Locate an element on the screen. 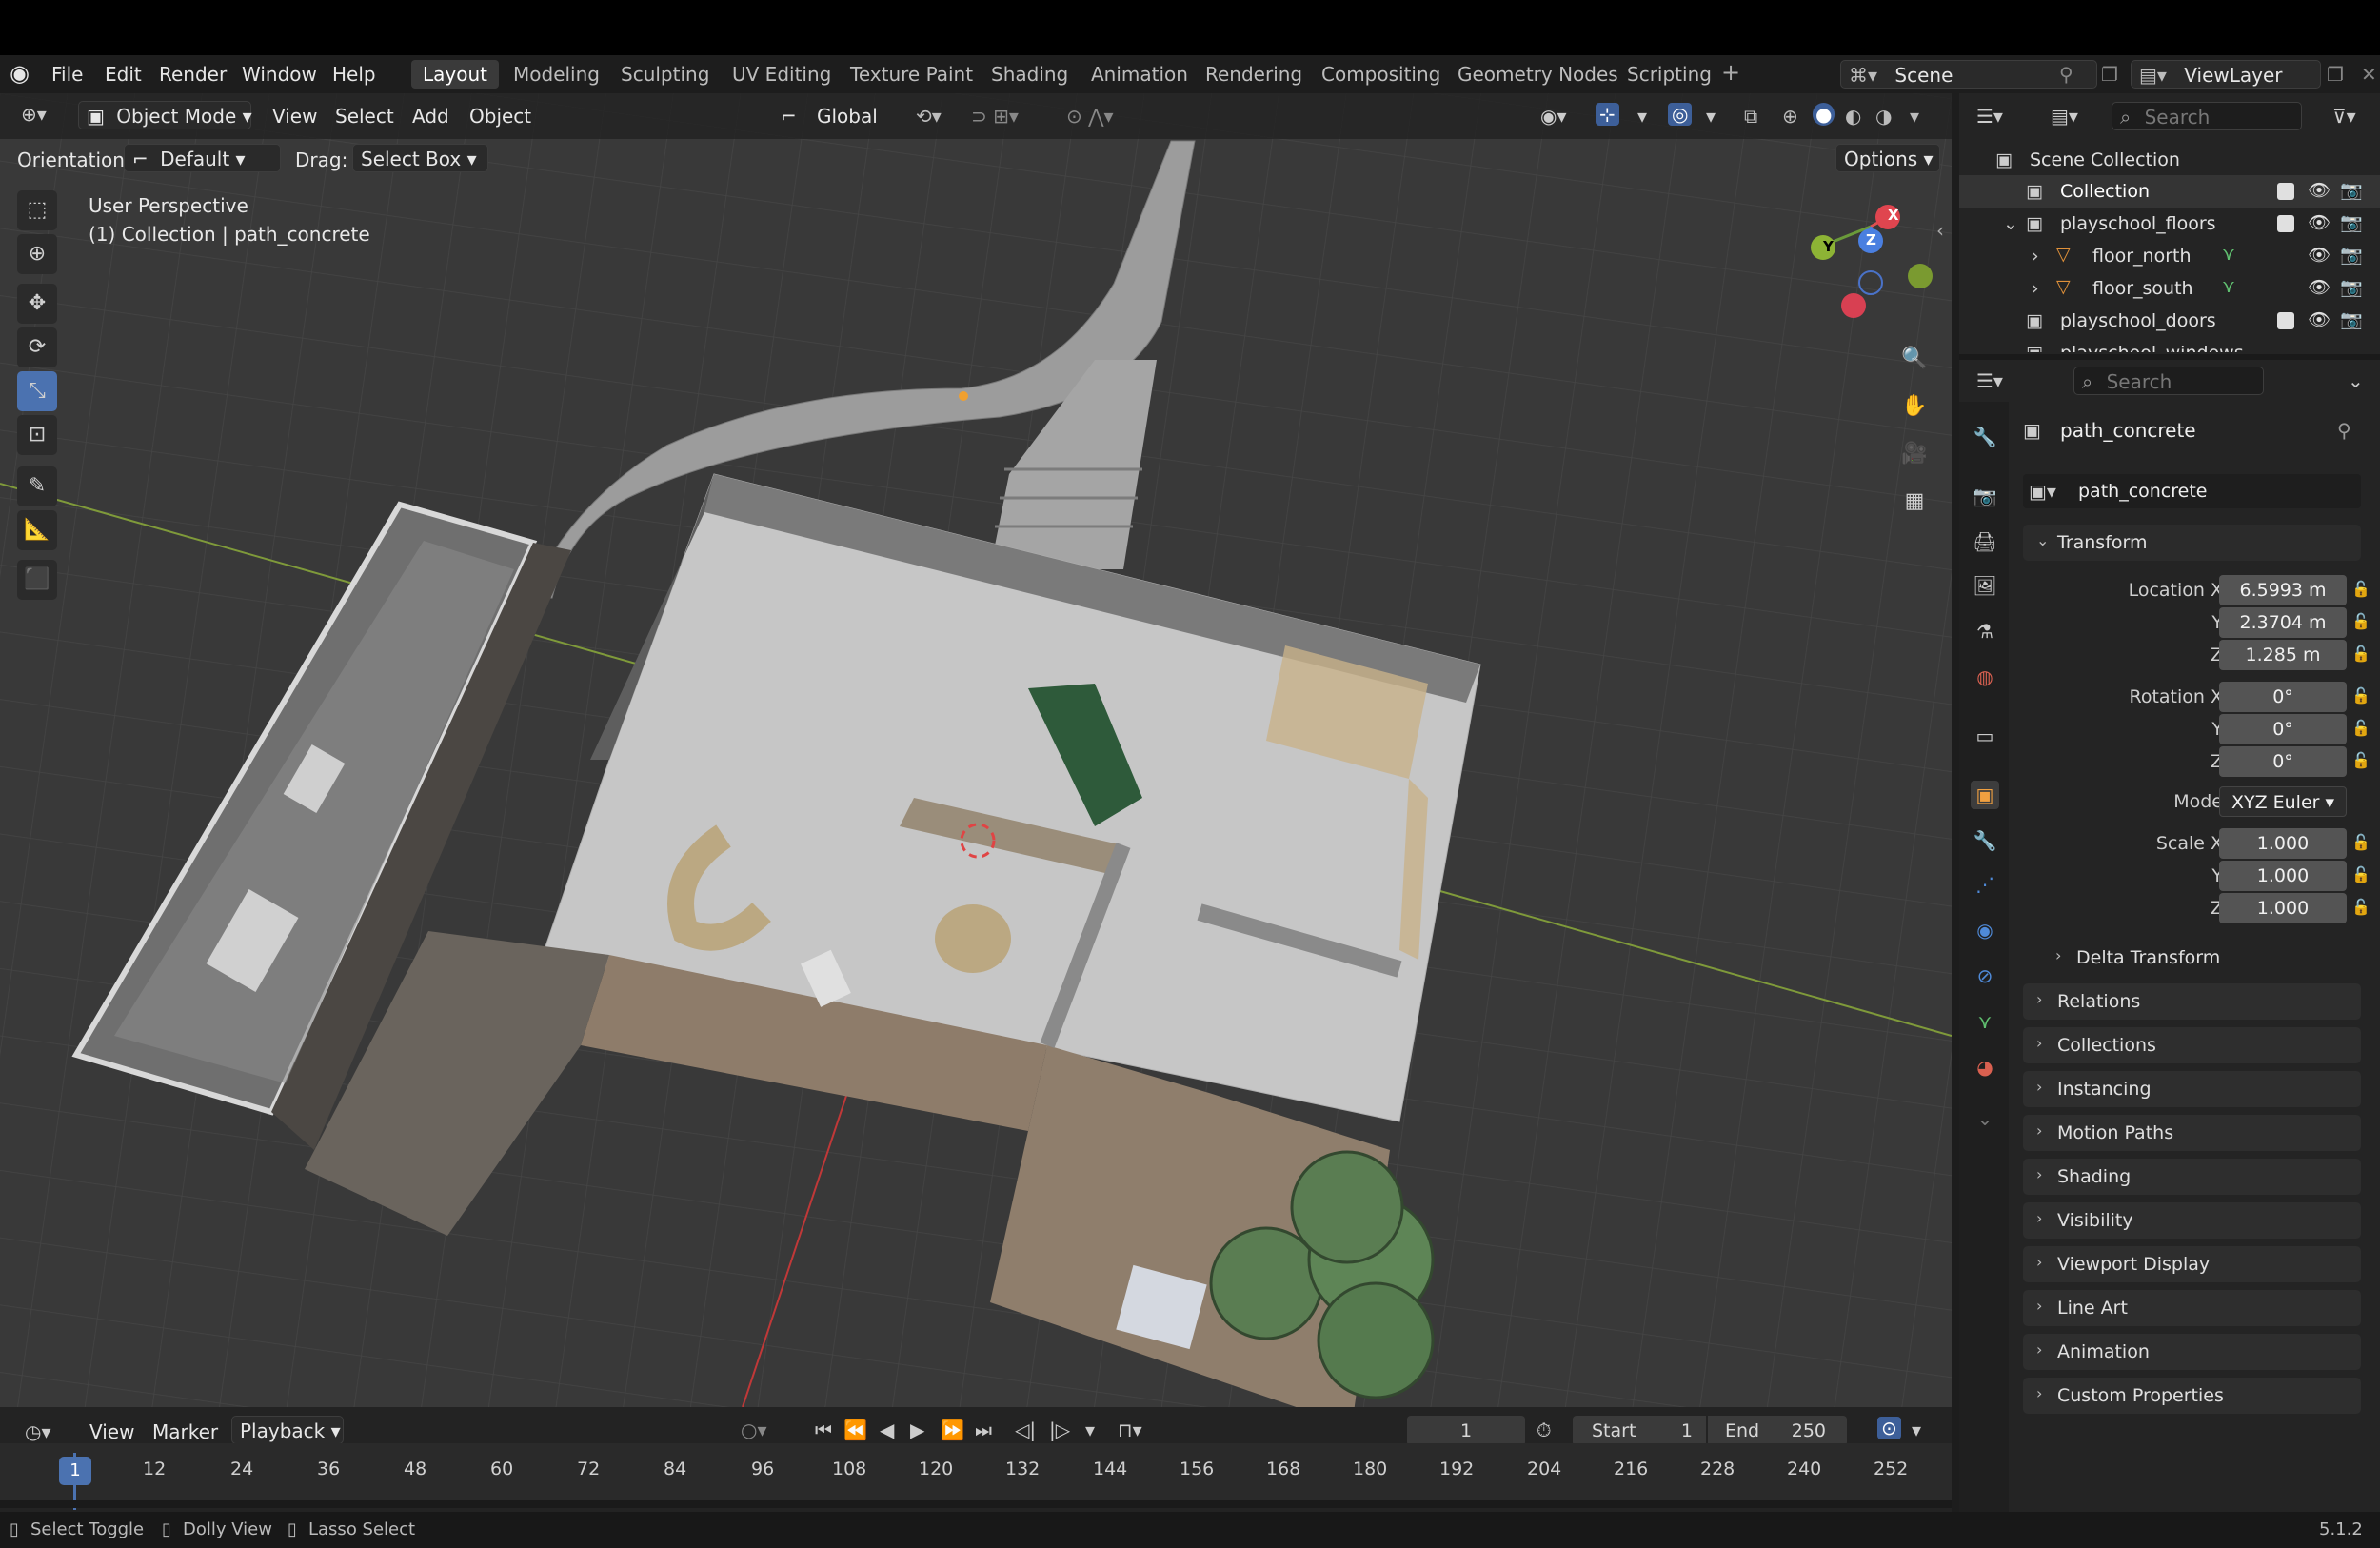  outliner-floor-north: › ▽ floor_north ⋎ 👁 📷 is located at coordinates (2169, 256).